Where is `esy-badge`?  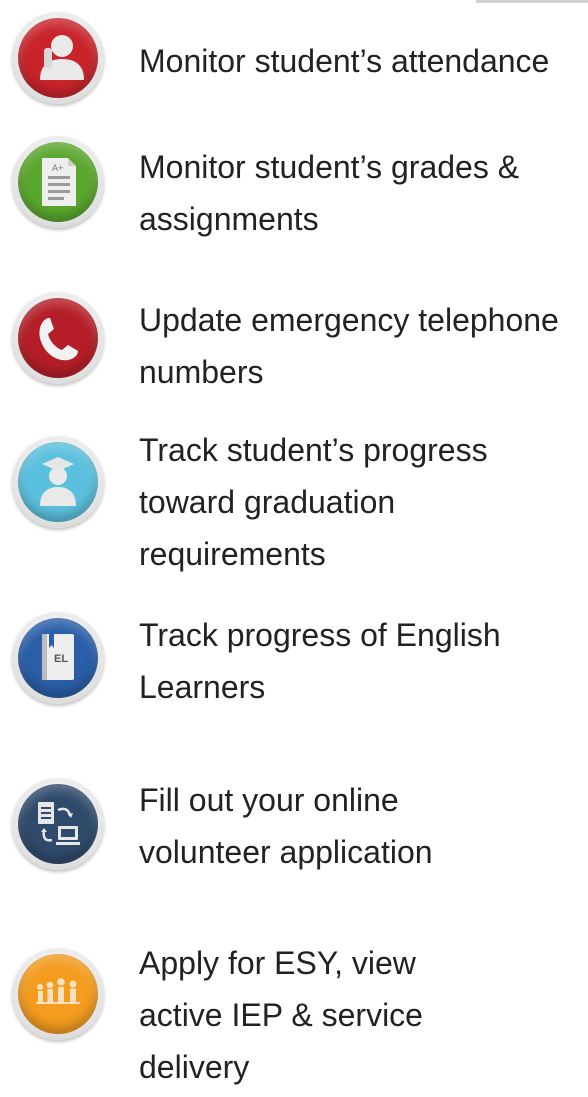
esy-badge is located at coordinates (58, 994).